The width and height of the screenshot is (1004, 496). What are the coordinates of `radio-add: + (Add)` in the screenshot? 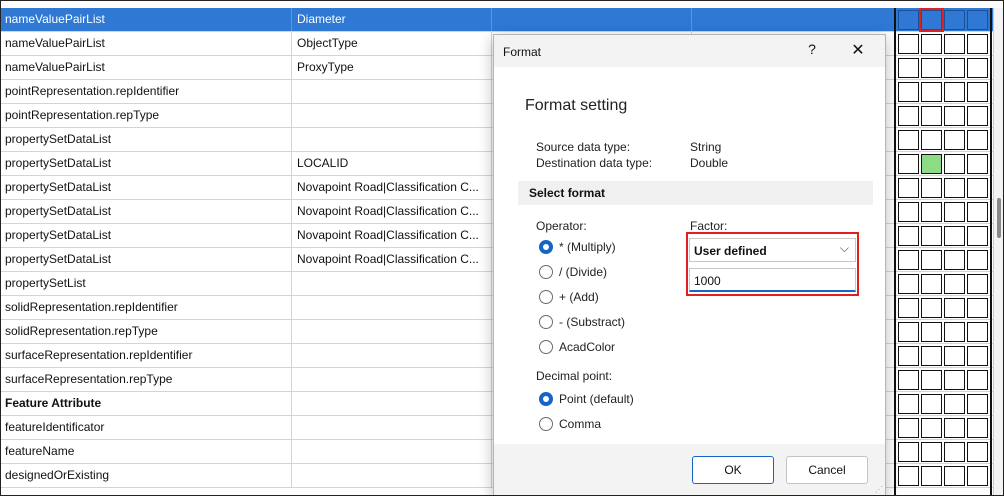 It's located at (569, 297).